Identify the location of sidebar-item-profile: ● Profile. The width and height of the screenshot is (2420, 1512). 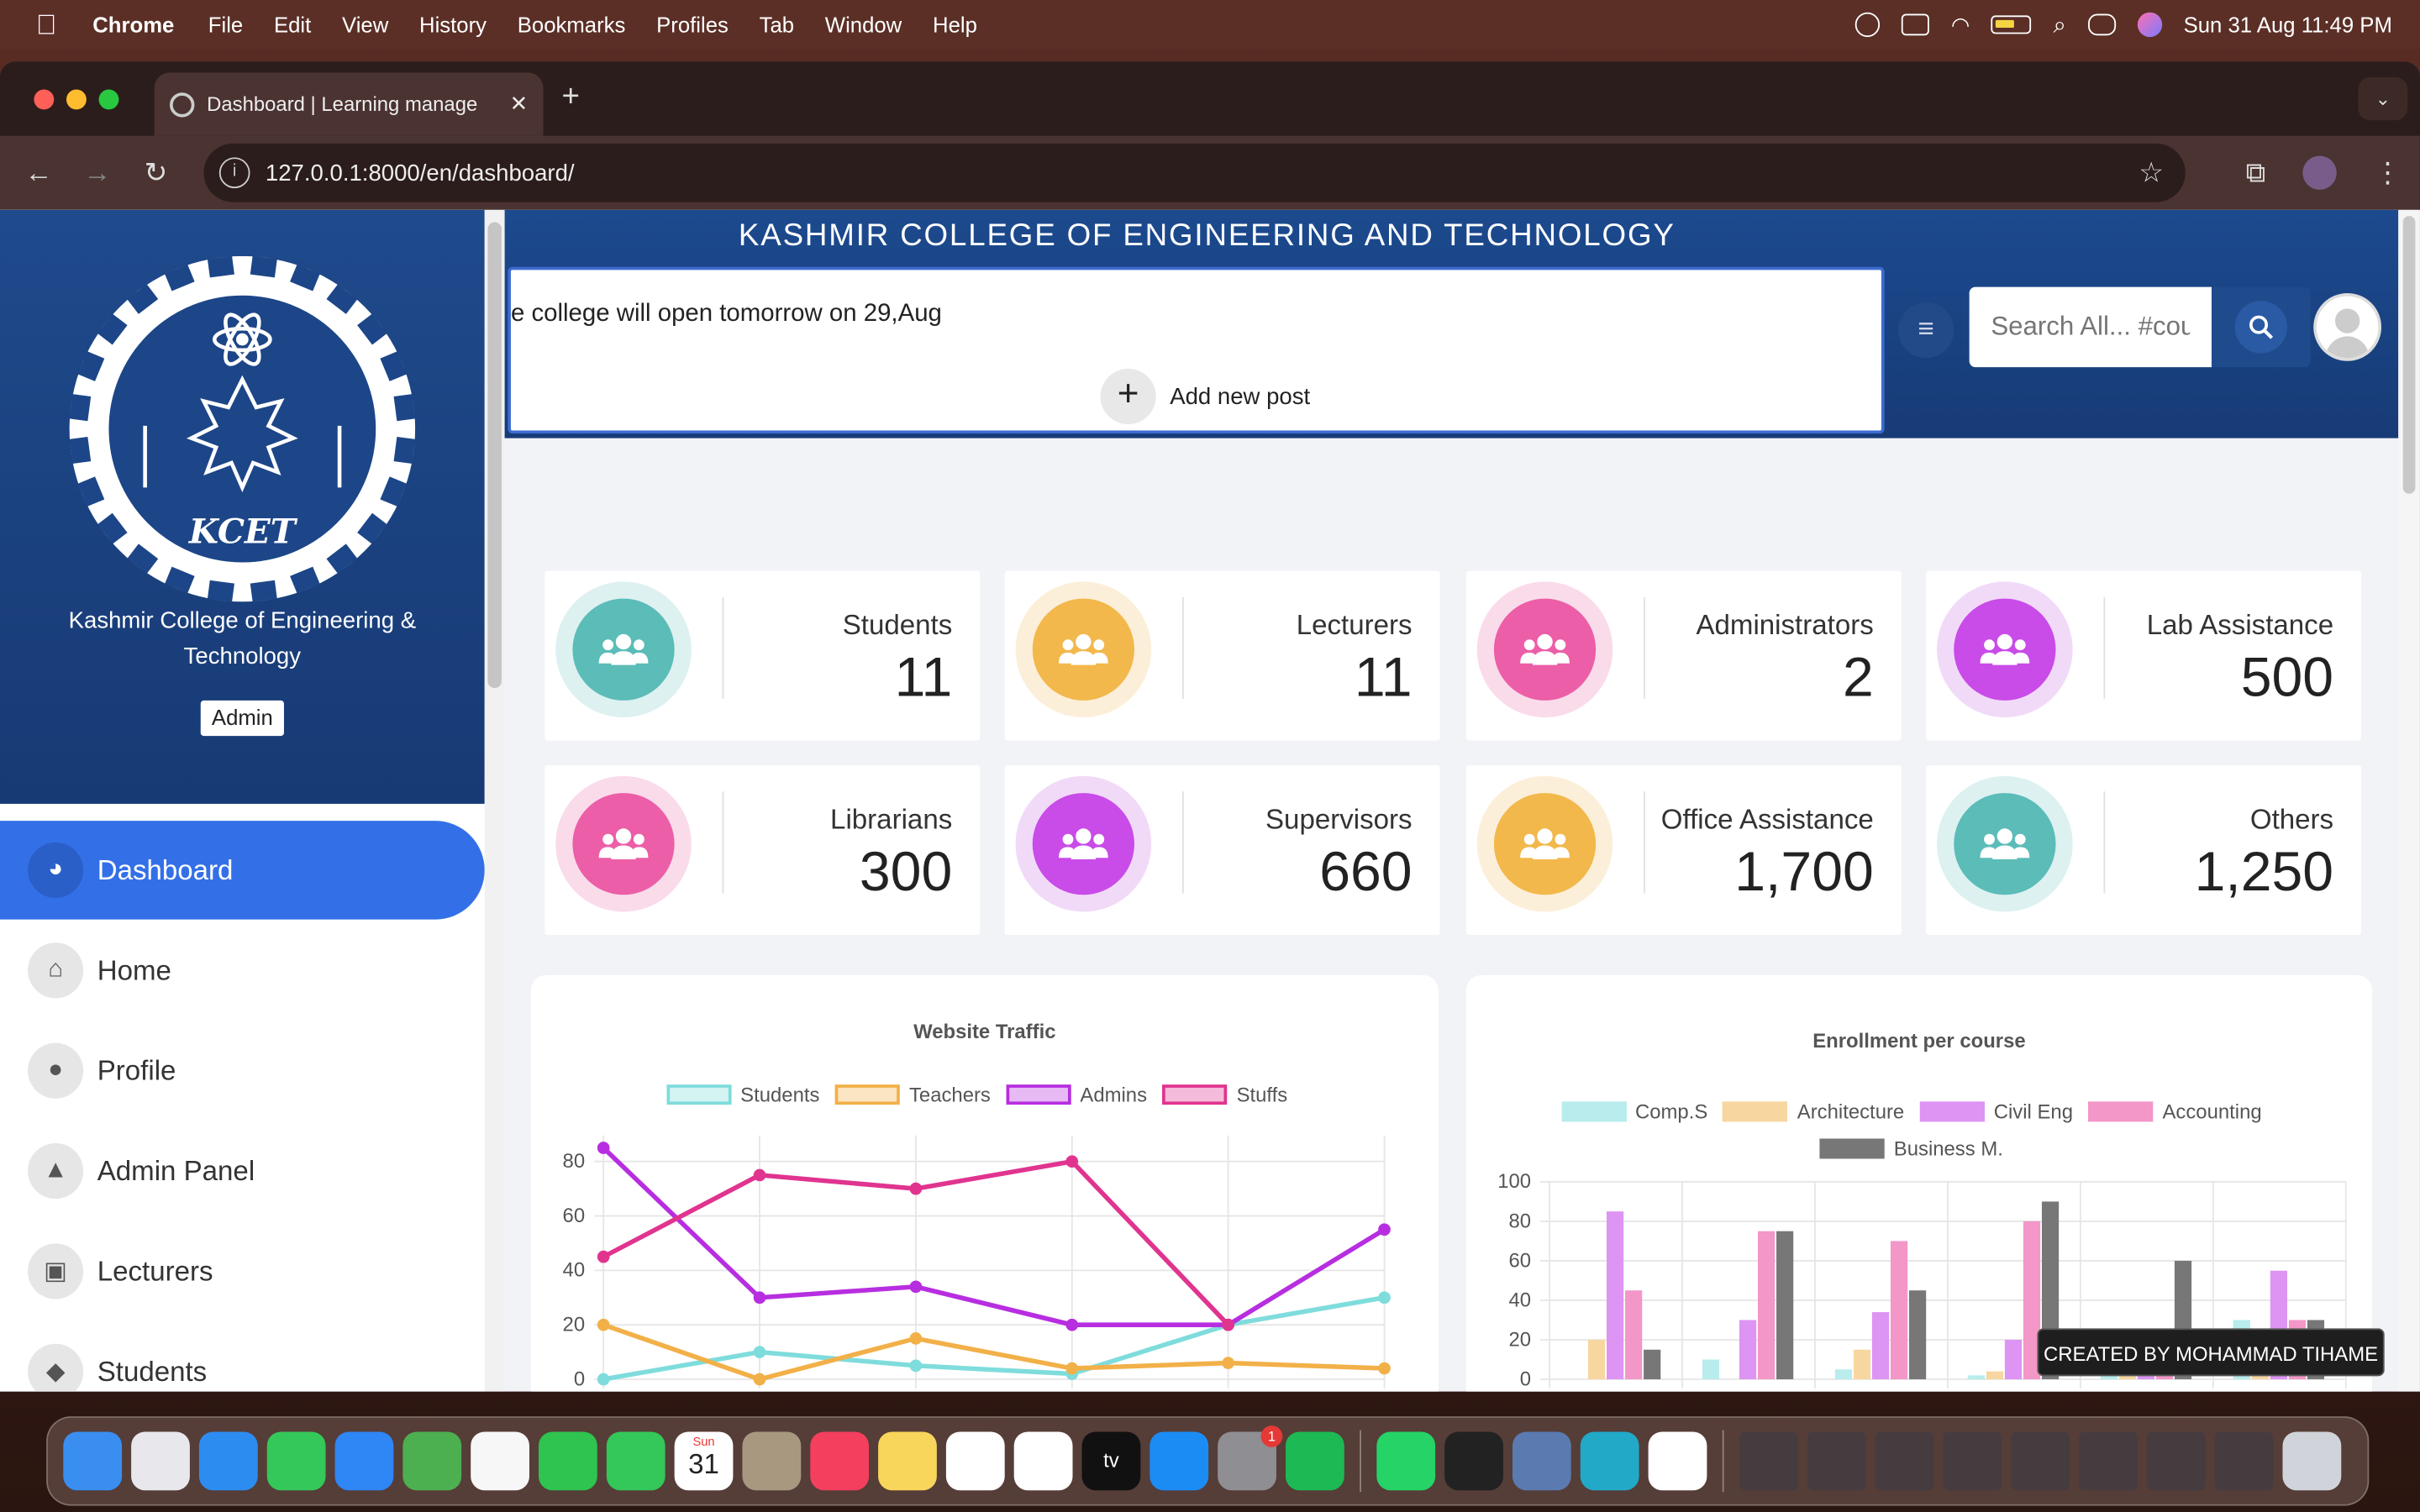
(242, 1071).